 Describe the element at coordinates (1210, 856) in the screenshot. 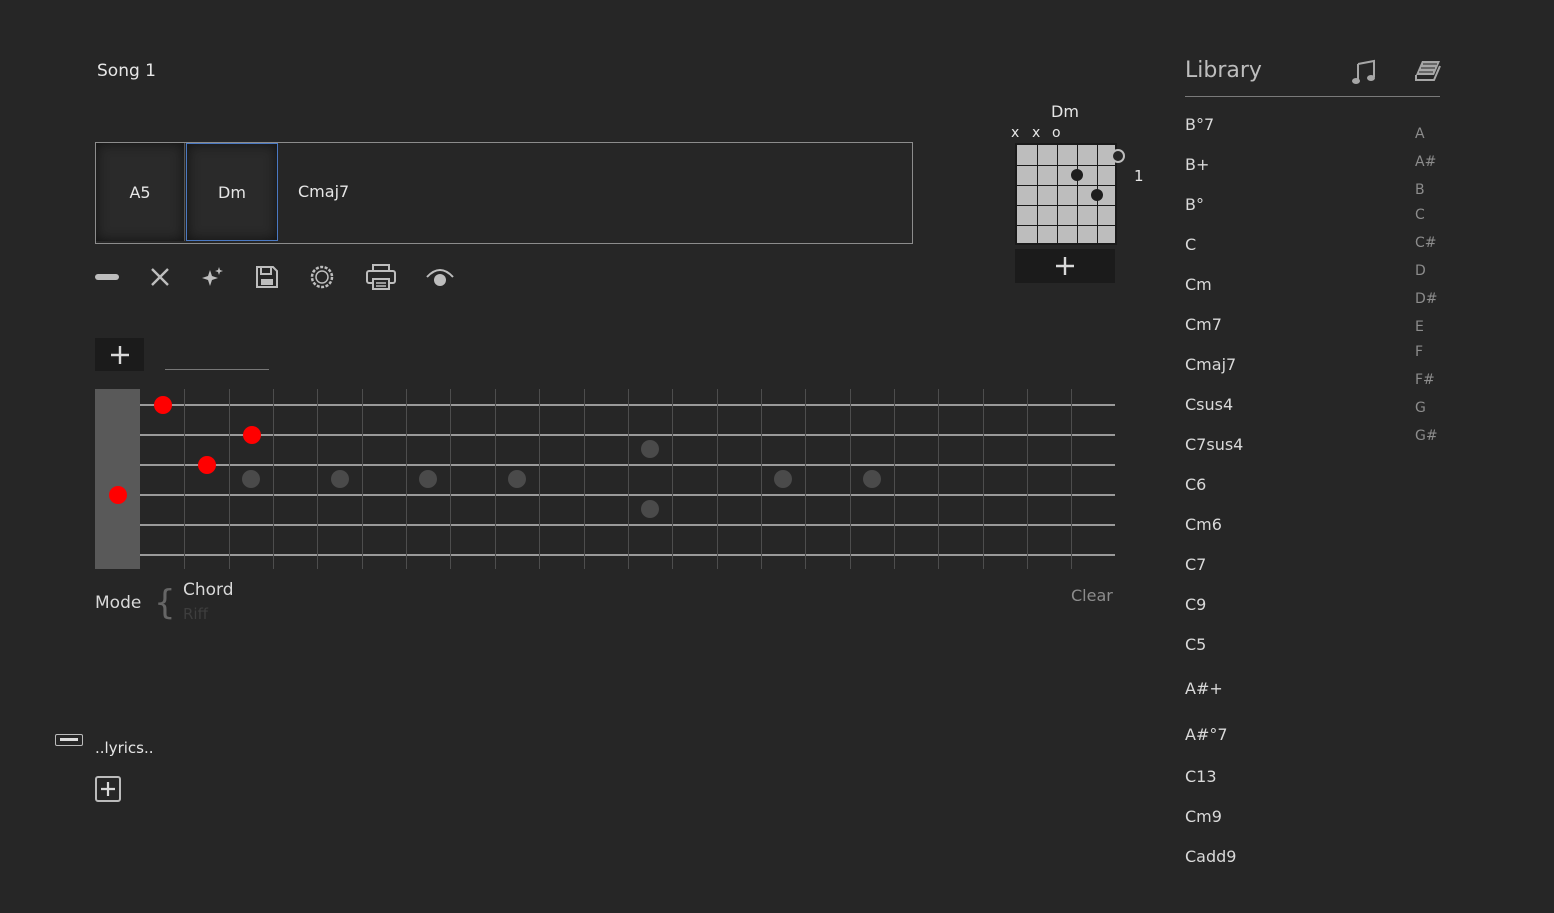

I see `library-item: Cadd9` at that location.